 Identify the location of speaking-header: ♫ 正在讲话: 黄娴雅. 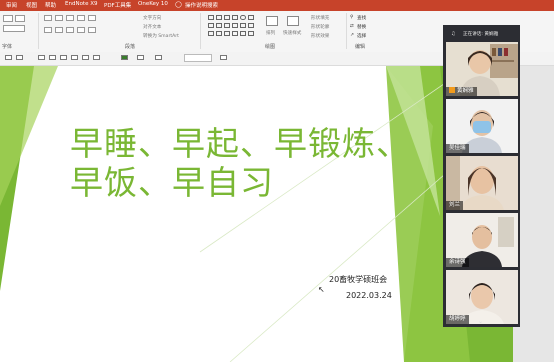
(482, 34).